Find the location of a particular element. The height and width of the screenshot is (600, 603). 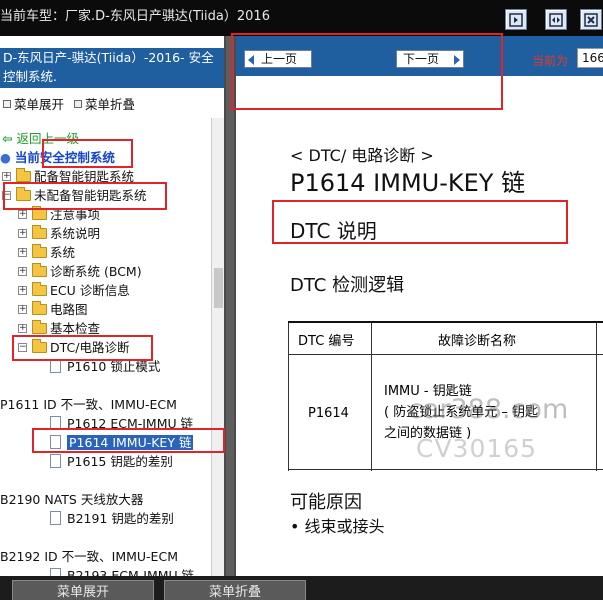

person-icon: ● is located at coordinates (5, 157).